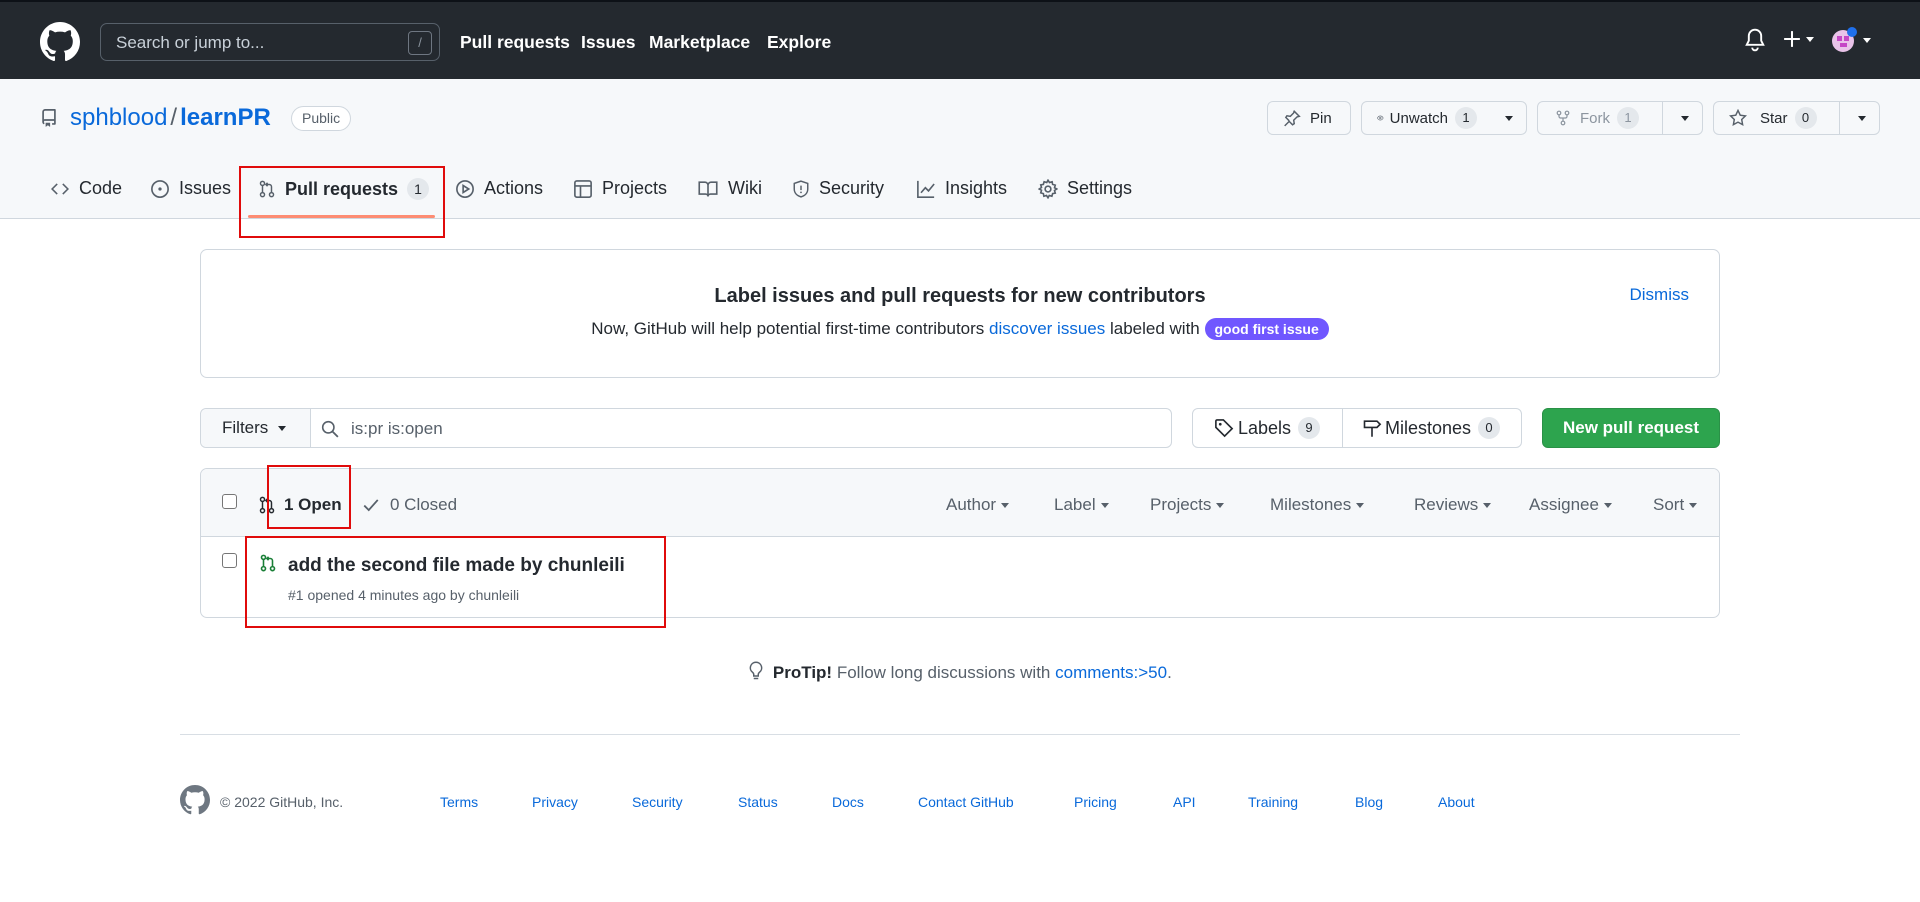 The image size is (1920, 902). Describe the element at coordinates (1309, 428) in the screenshot. I see `labels-count: 9` at that location.